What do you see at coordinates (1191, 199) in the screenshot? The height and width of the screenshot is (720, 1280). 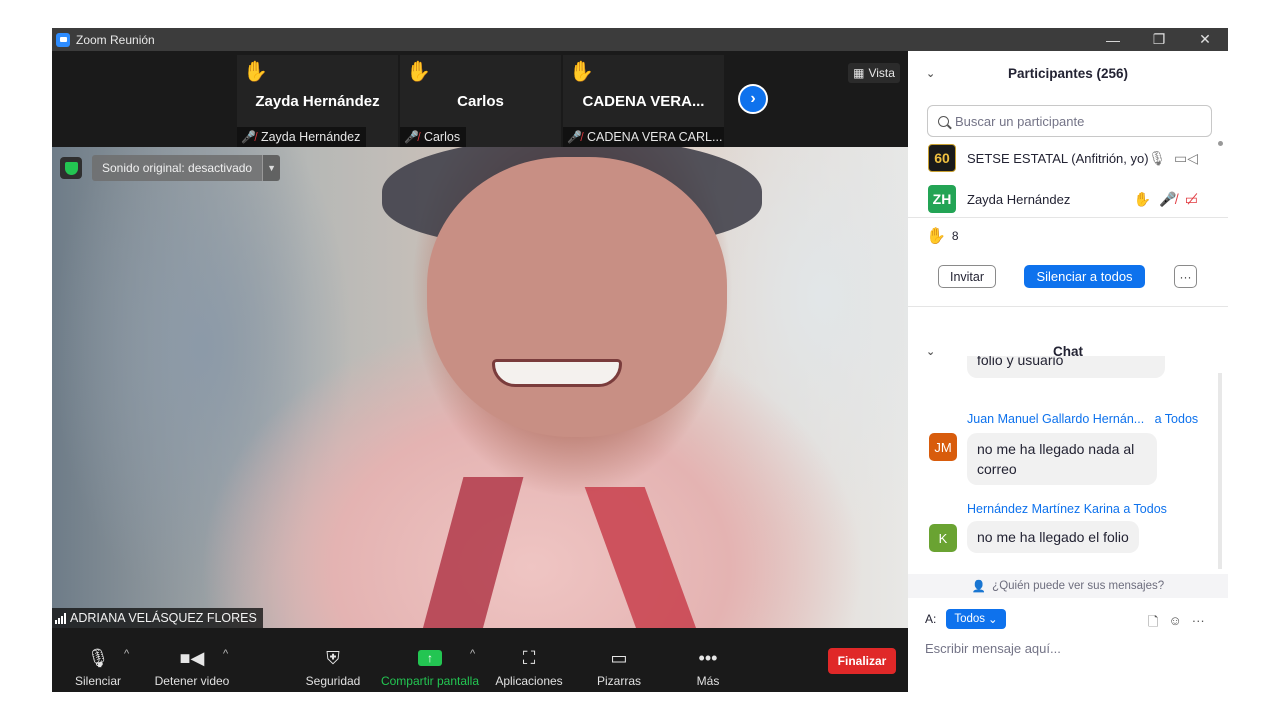 I see `video-off-icon: ▭̸` at bounding box center [1191, 199].